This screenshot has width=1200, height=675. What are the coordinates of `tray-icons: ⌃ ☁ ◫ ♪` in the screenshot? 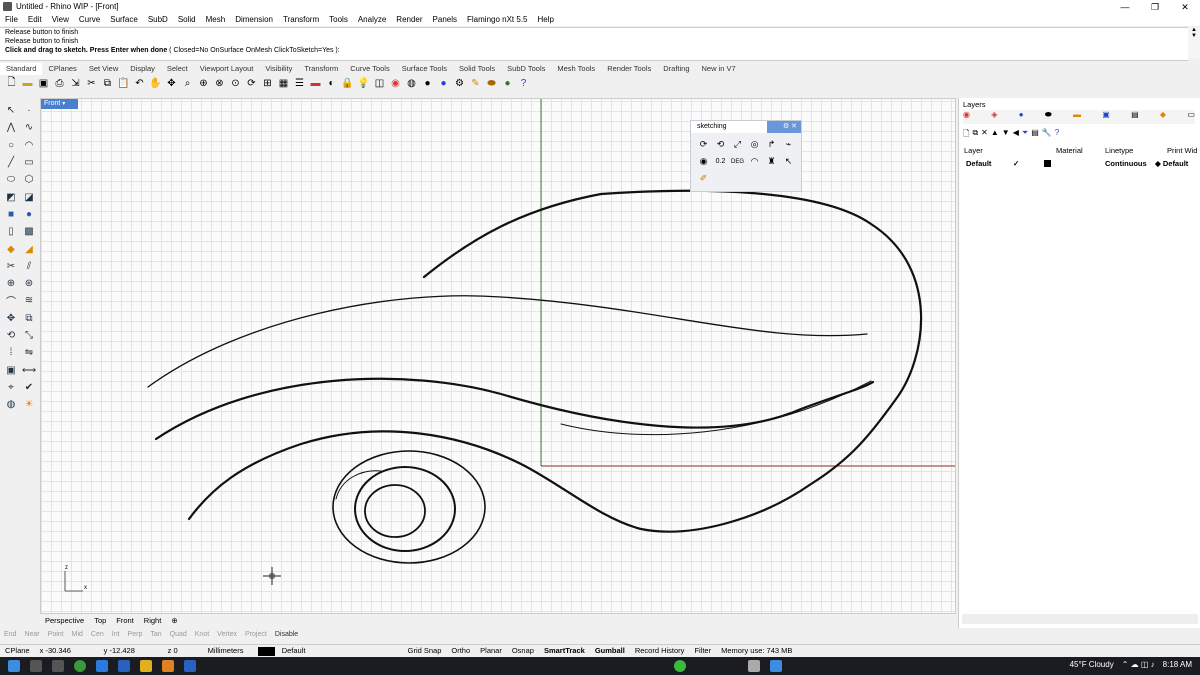 It's located at (1138, 664).